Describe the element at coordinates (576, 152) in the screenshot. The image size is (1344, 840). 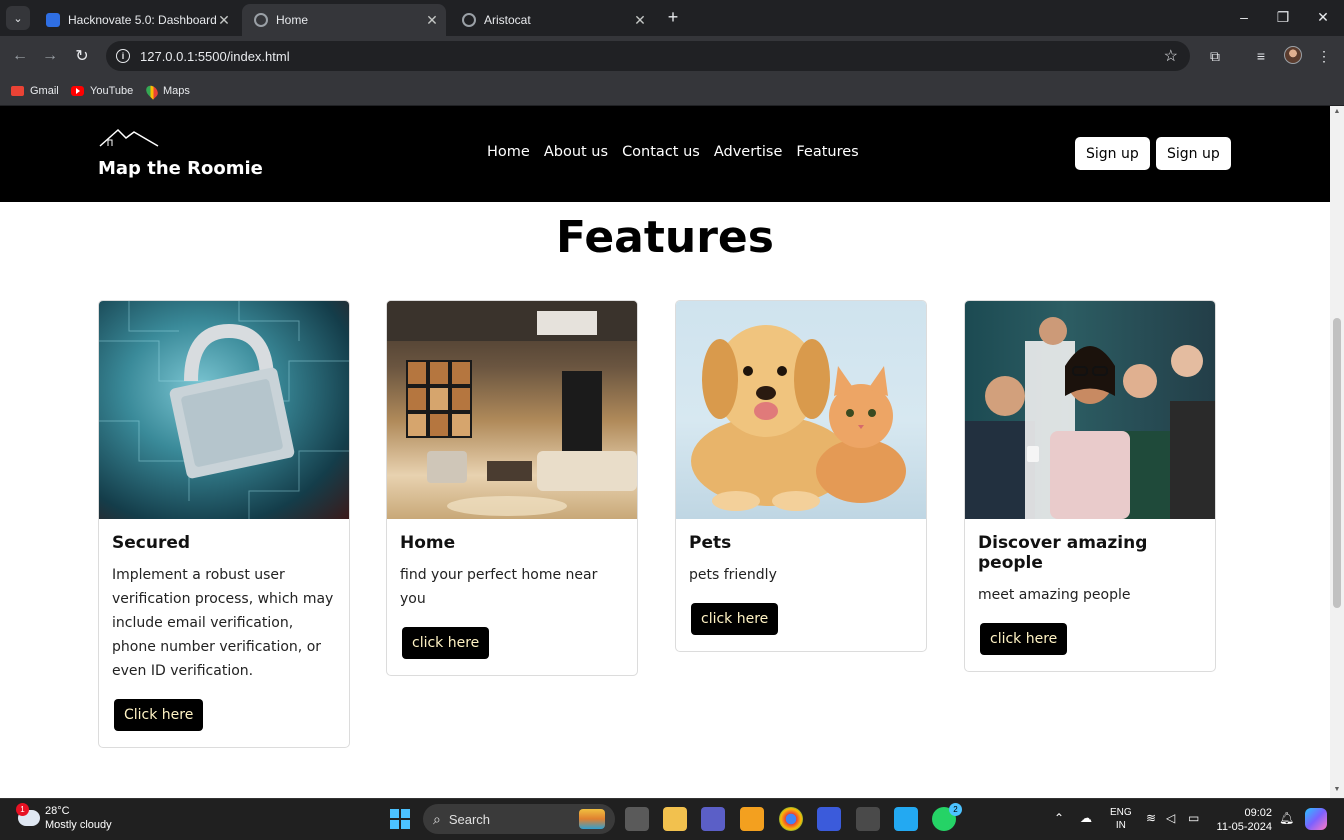
I see `nav-about-us: About us` at that location.